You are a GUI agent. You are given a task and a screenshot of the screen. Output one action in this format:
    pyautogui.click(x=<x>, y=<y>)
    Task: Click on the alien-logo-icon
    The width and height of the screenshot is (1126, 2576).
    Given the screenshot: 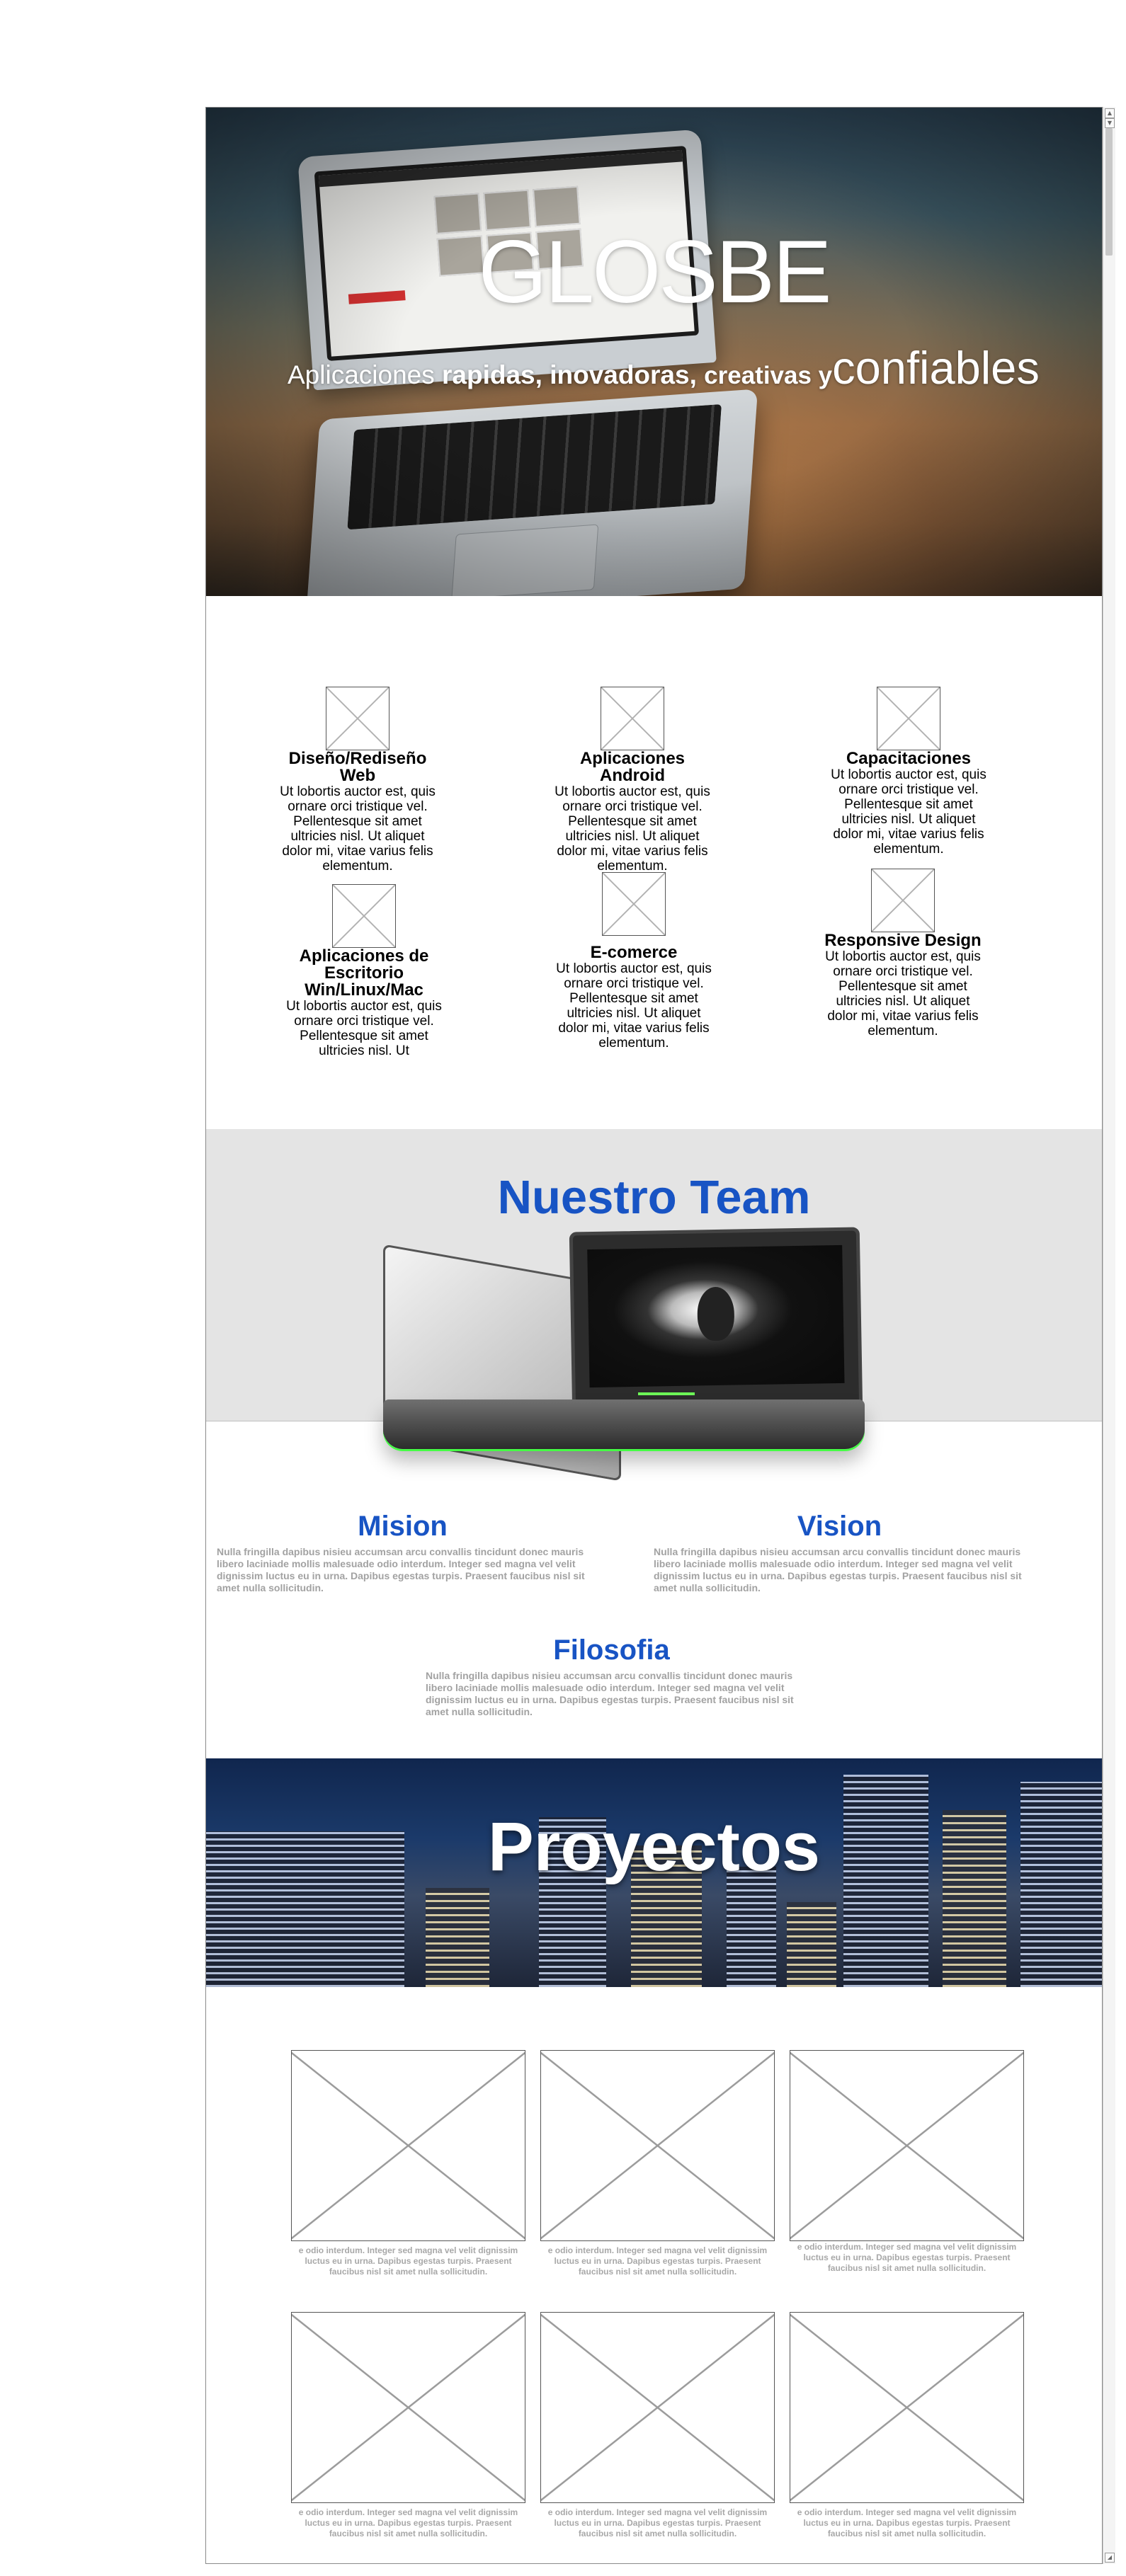 What is the action you would take?
    pyautogui.click(x=716, y=1313)
    